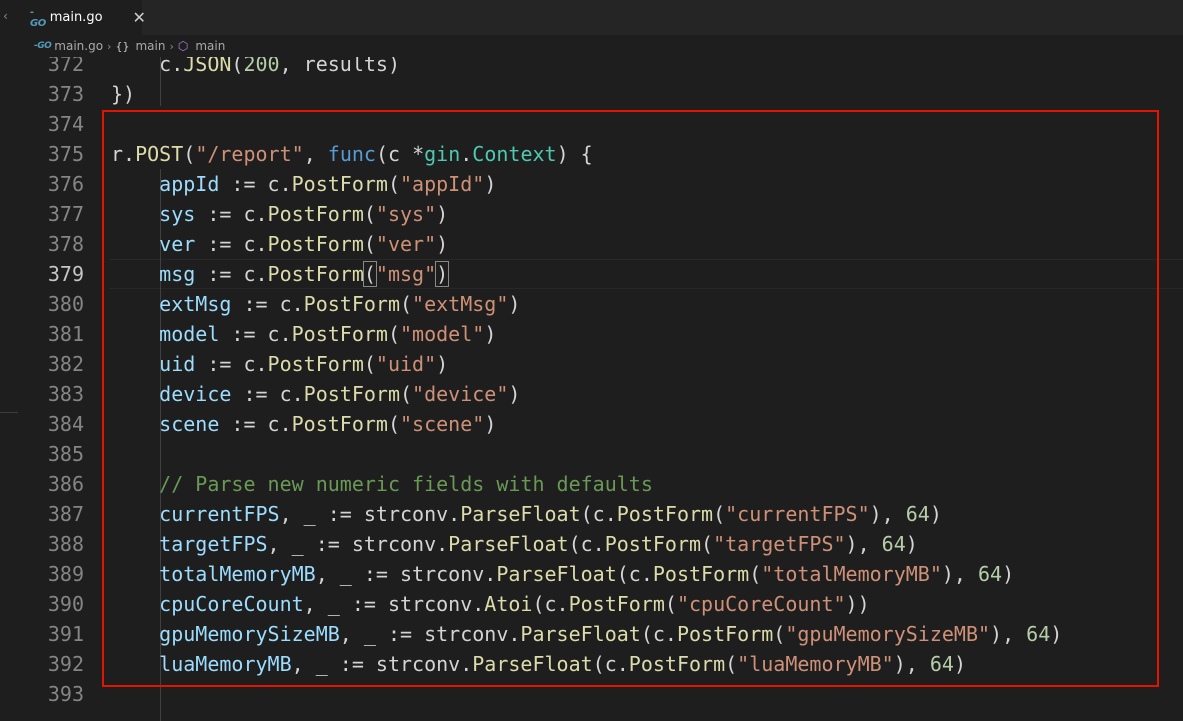  I want to click on line-number: 376, so click(65, 184).